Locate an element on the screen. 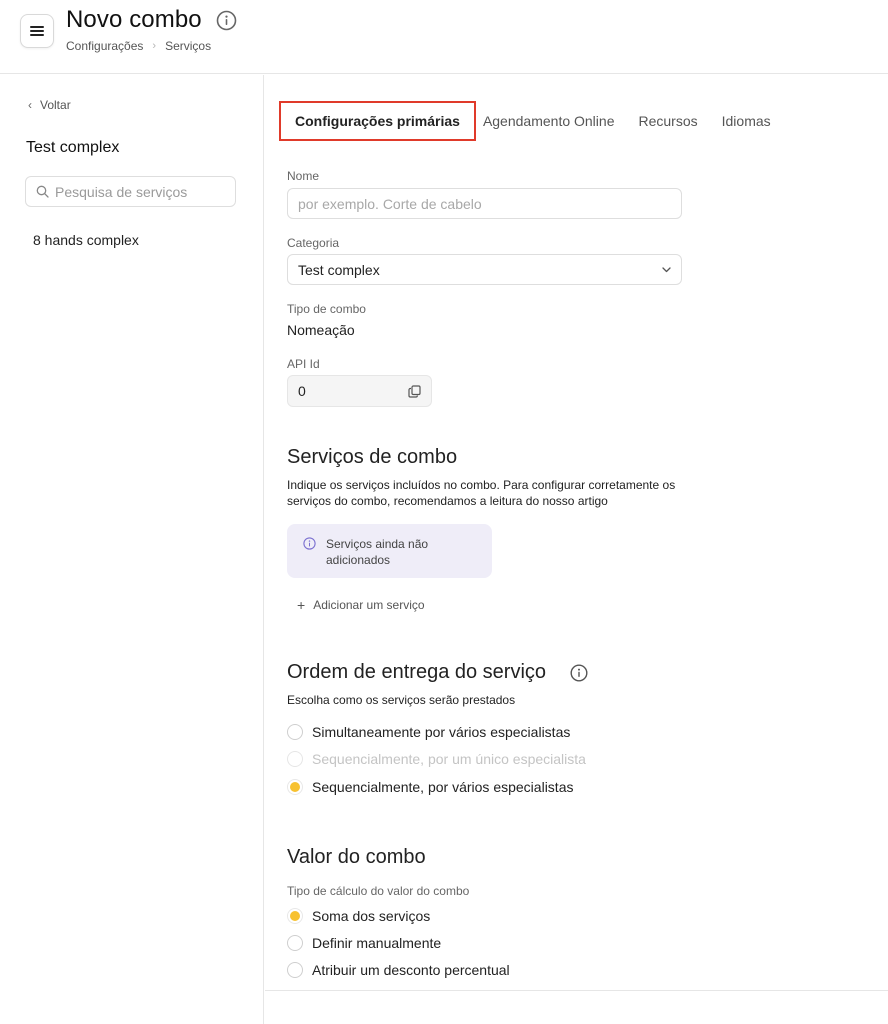 This screenshot has width=888, height=1024. page-title: Novo combo is located at coordinates (134, 19).